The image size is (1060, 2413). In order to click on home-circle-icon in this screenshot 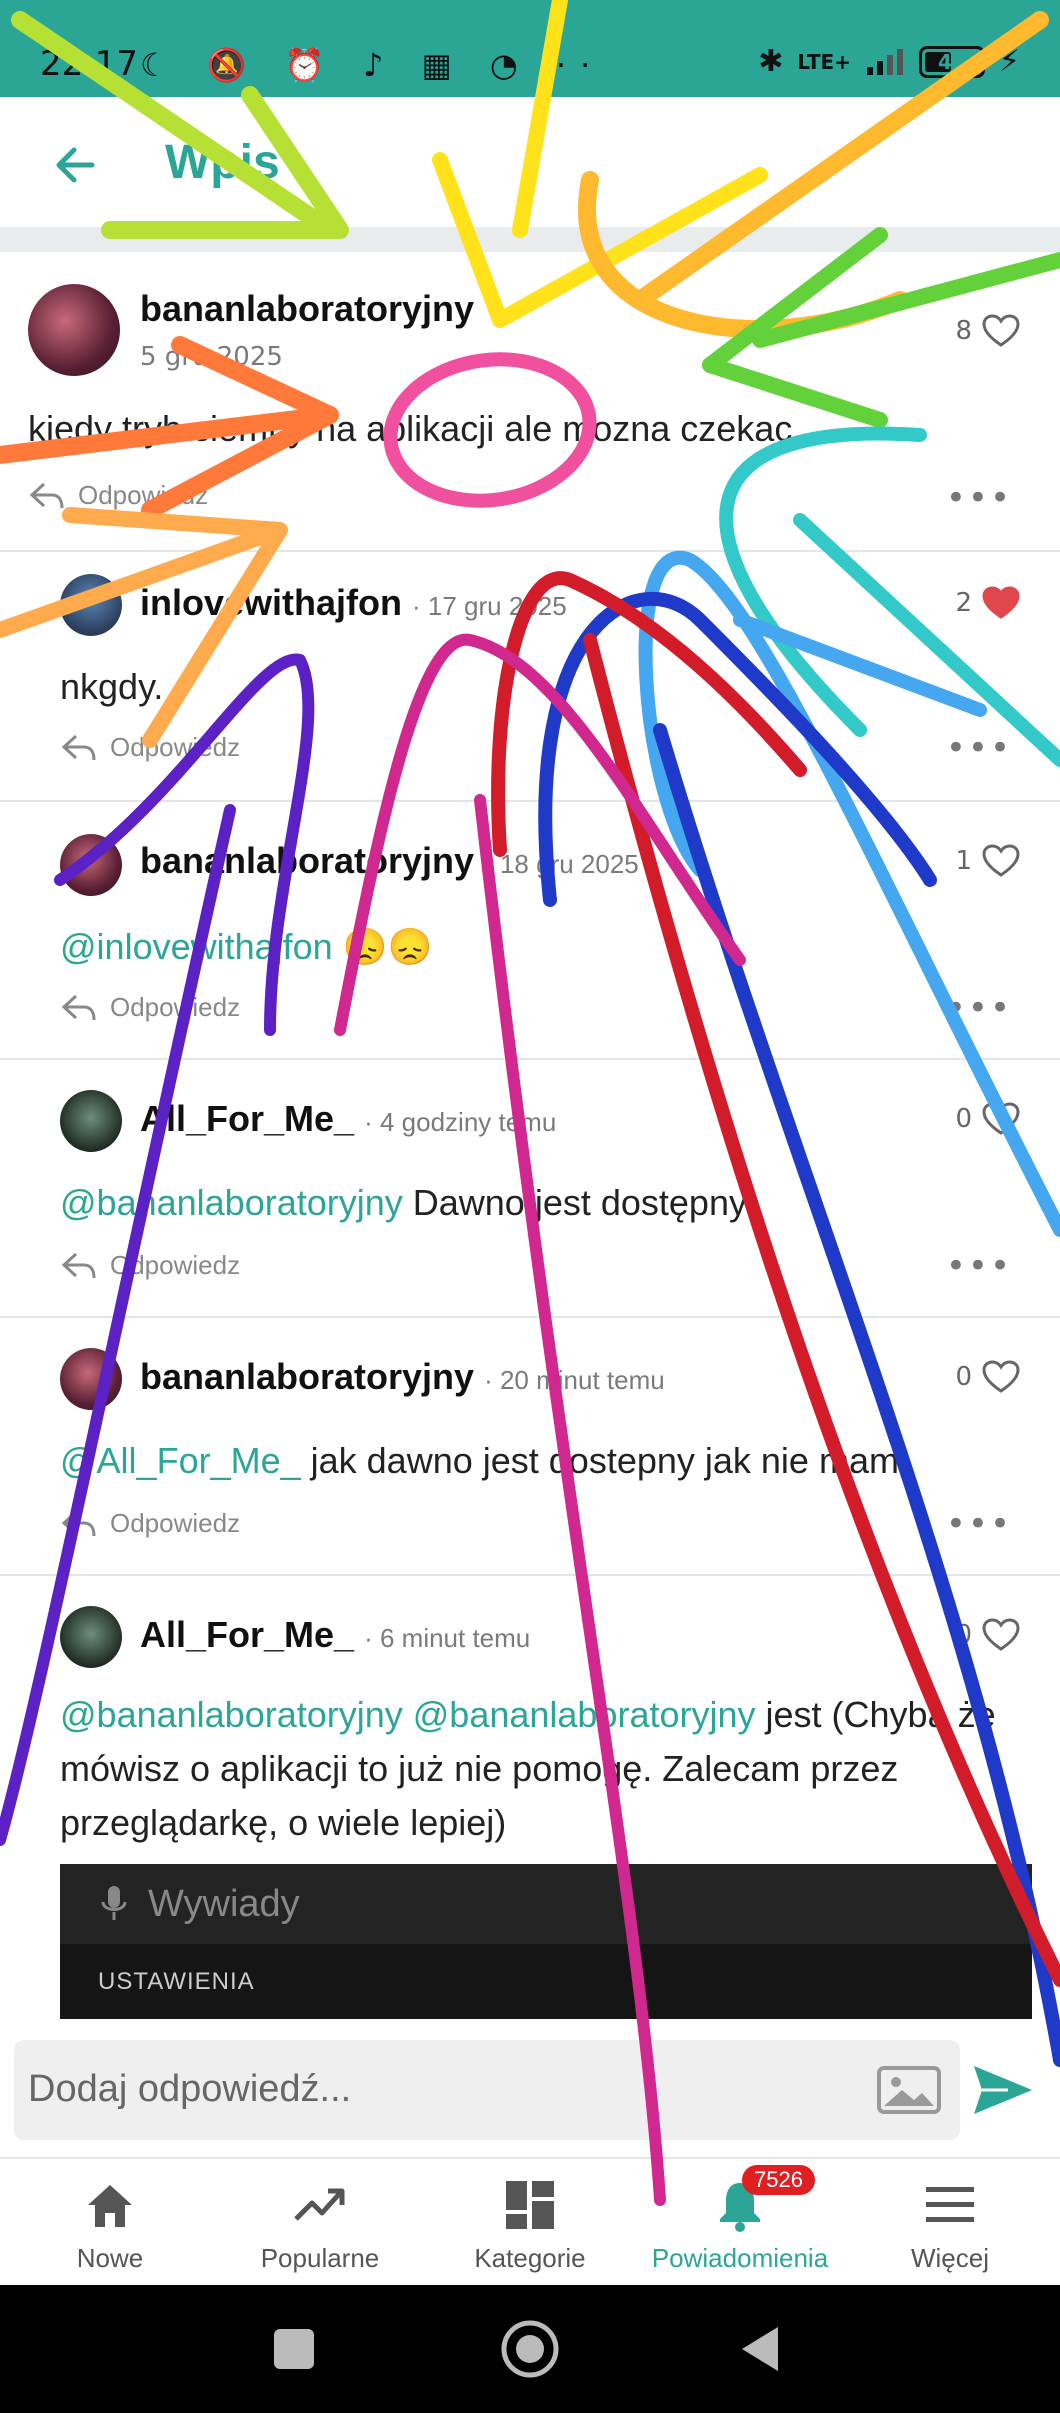, I will do `click(530, 2349)`.